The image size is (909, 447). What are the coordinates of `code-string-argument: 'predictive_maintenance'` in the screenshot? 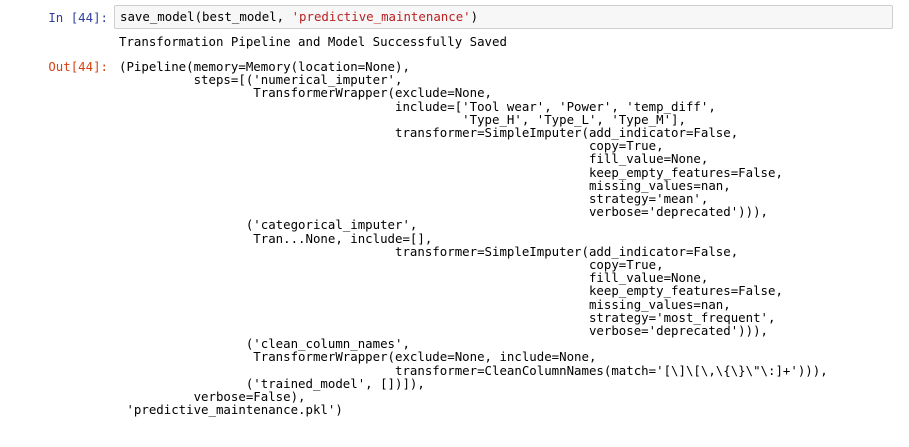 It's located at (381, 16).